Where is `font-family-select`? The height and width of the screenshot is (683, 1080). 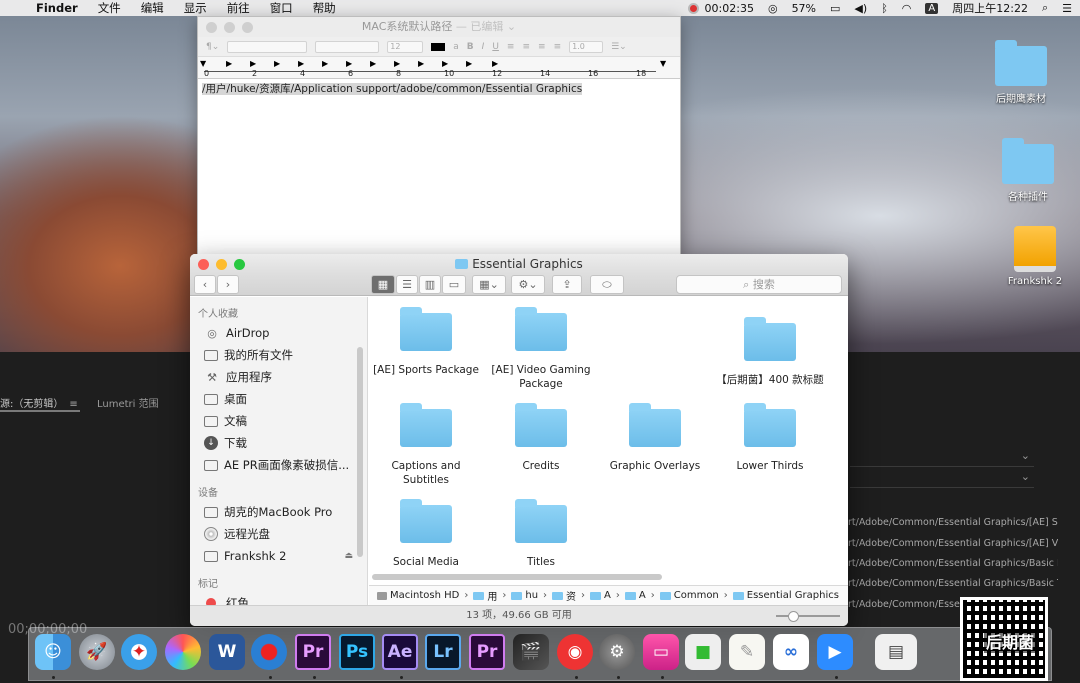 font-family-select is located at coordinates (267, 46).